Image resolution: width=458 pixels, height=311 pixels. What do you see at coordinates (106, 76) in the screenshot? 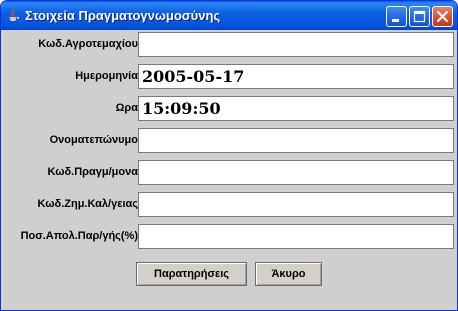
I see `date-label: Ημερομηνία` at bounding box center [106, 76].